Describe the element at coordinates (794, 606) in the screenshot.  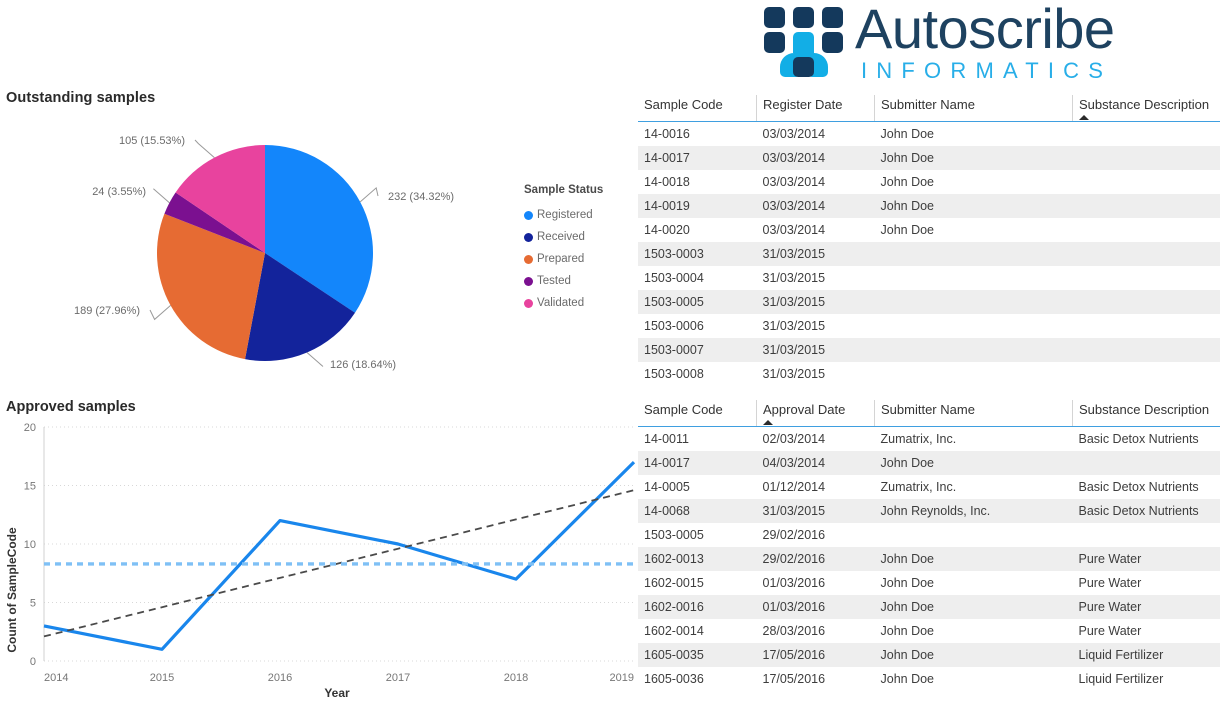
I see `cell-approval-date: 01/03/2016` at that location.